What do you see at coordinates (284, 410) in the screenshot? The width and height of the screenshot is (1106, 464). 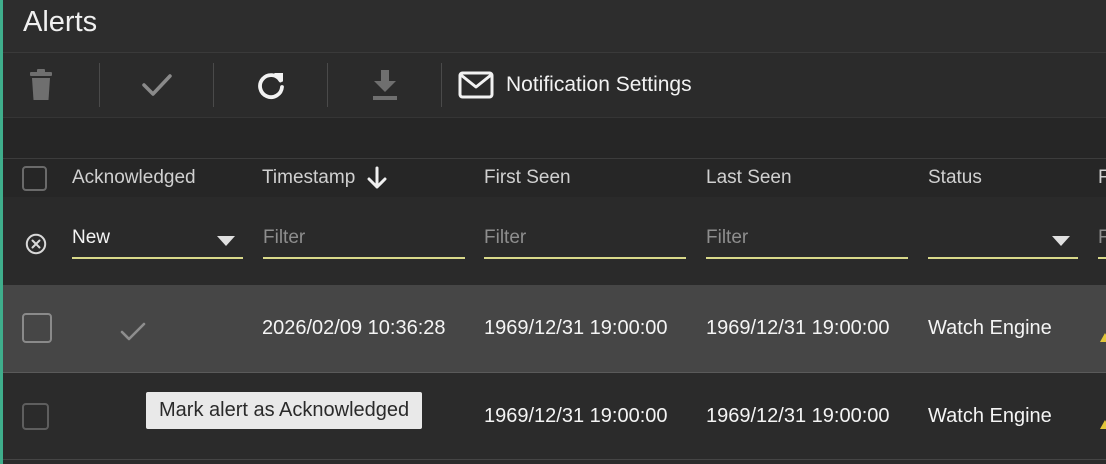 I see `acknowledge-tooltip: Mark alert as Acknowledged` at bounding box center [284, 410].